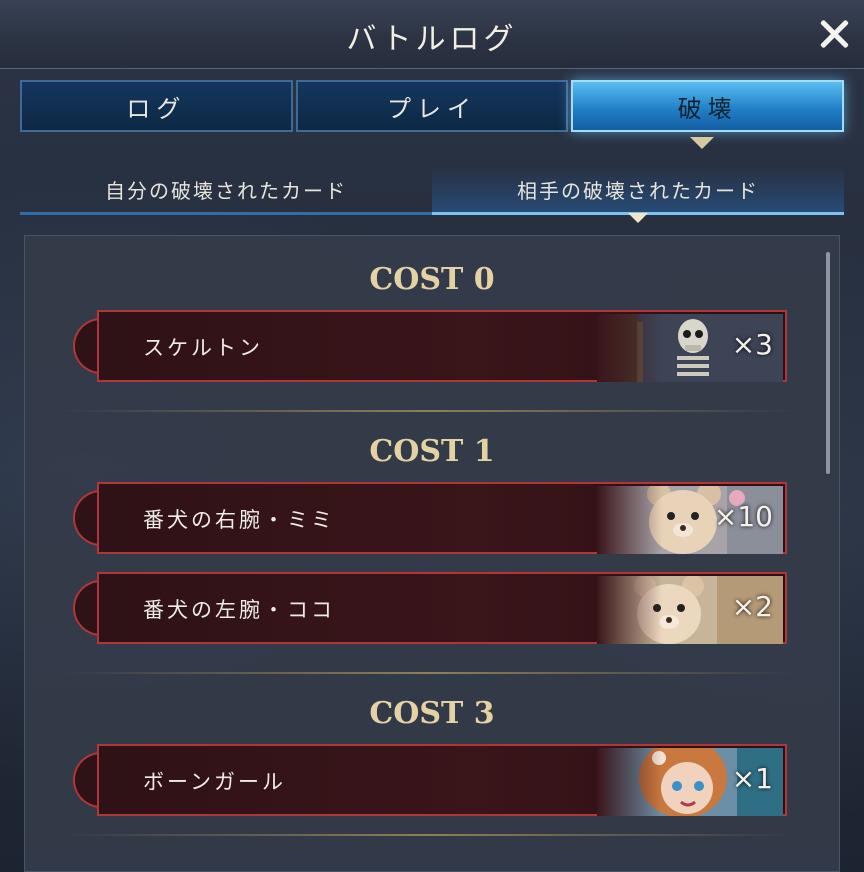  Describe the element at coordinates (442, 780) in the screenshot. I see `card-body: ボーンガール ×1` at that location.